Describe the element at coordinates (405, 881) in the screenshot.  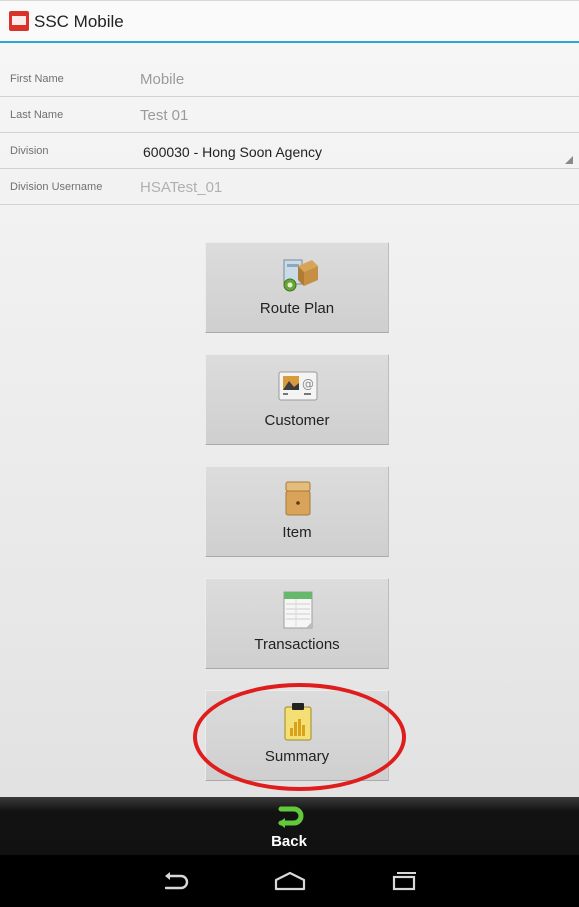
I see `recent-apps-icon` at that location.